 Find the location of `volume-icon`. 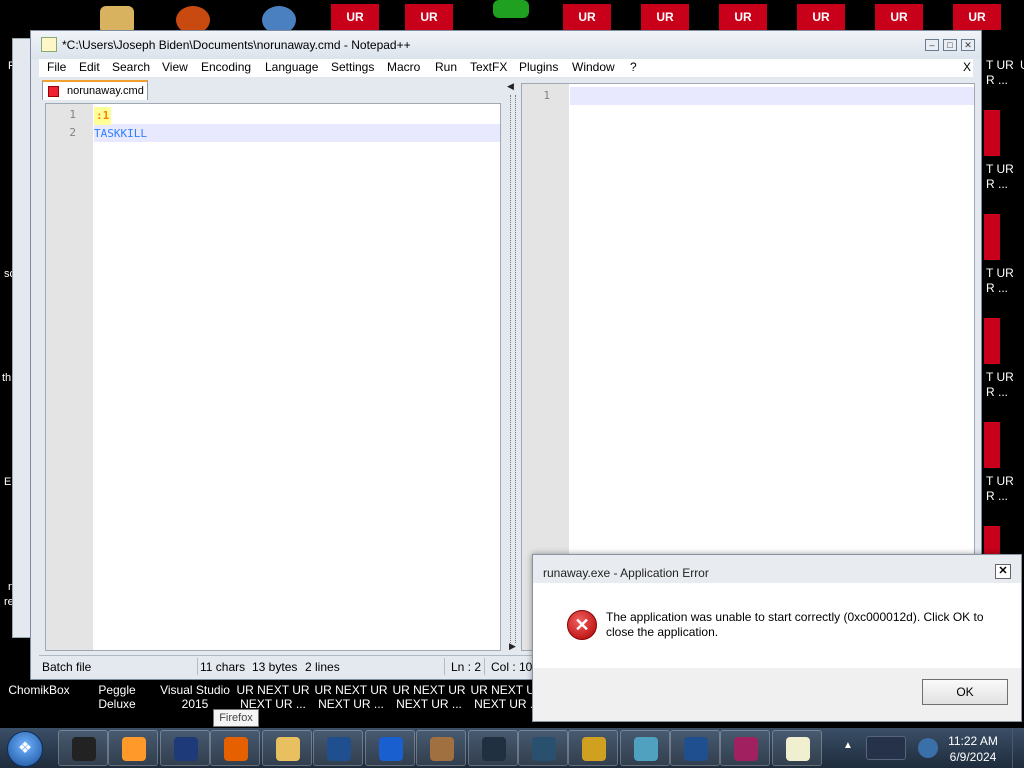

volume-icon is located at coordinates (928, 748).